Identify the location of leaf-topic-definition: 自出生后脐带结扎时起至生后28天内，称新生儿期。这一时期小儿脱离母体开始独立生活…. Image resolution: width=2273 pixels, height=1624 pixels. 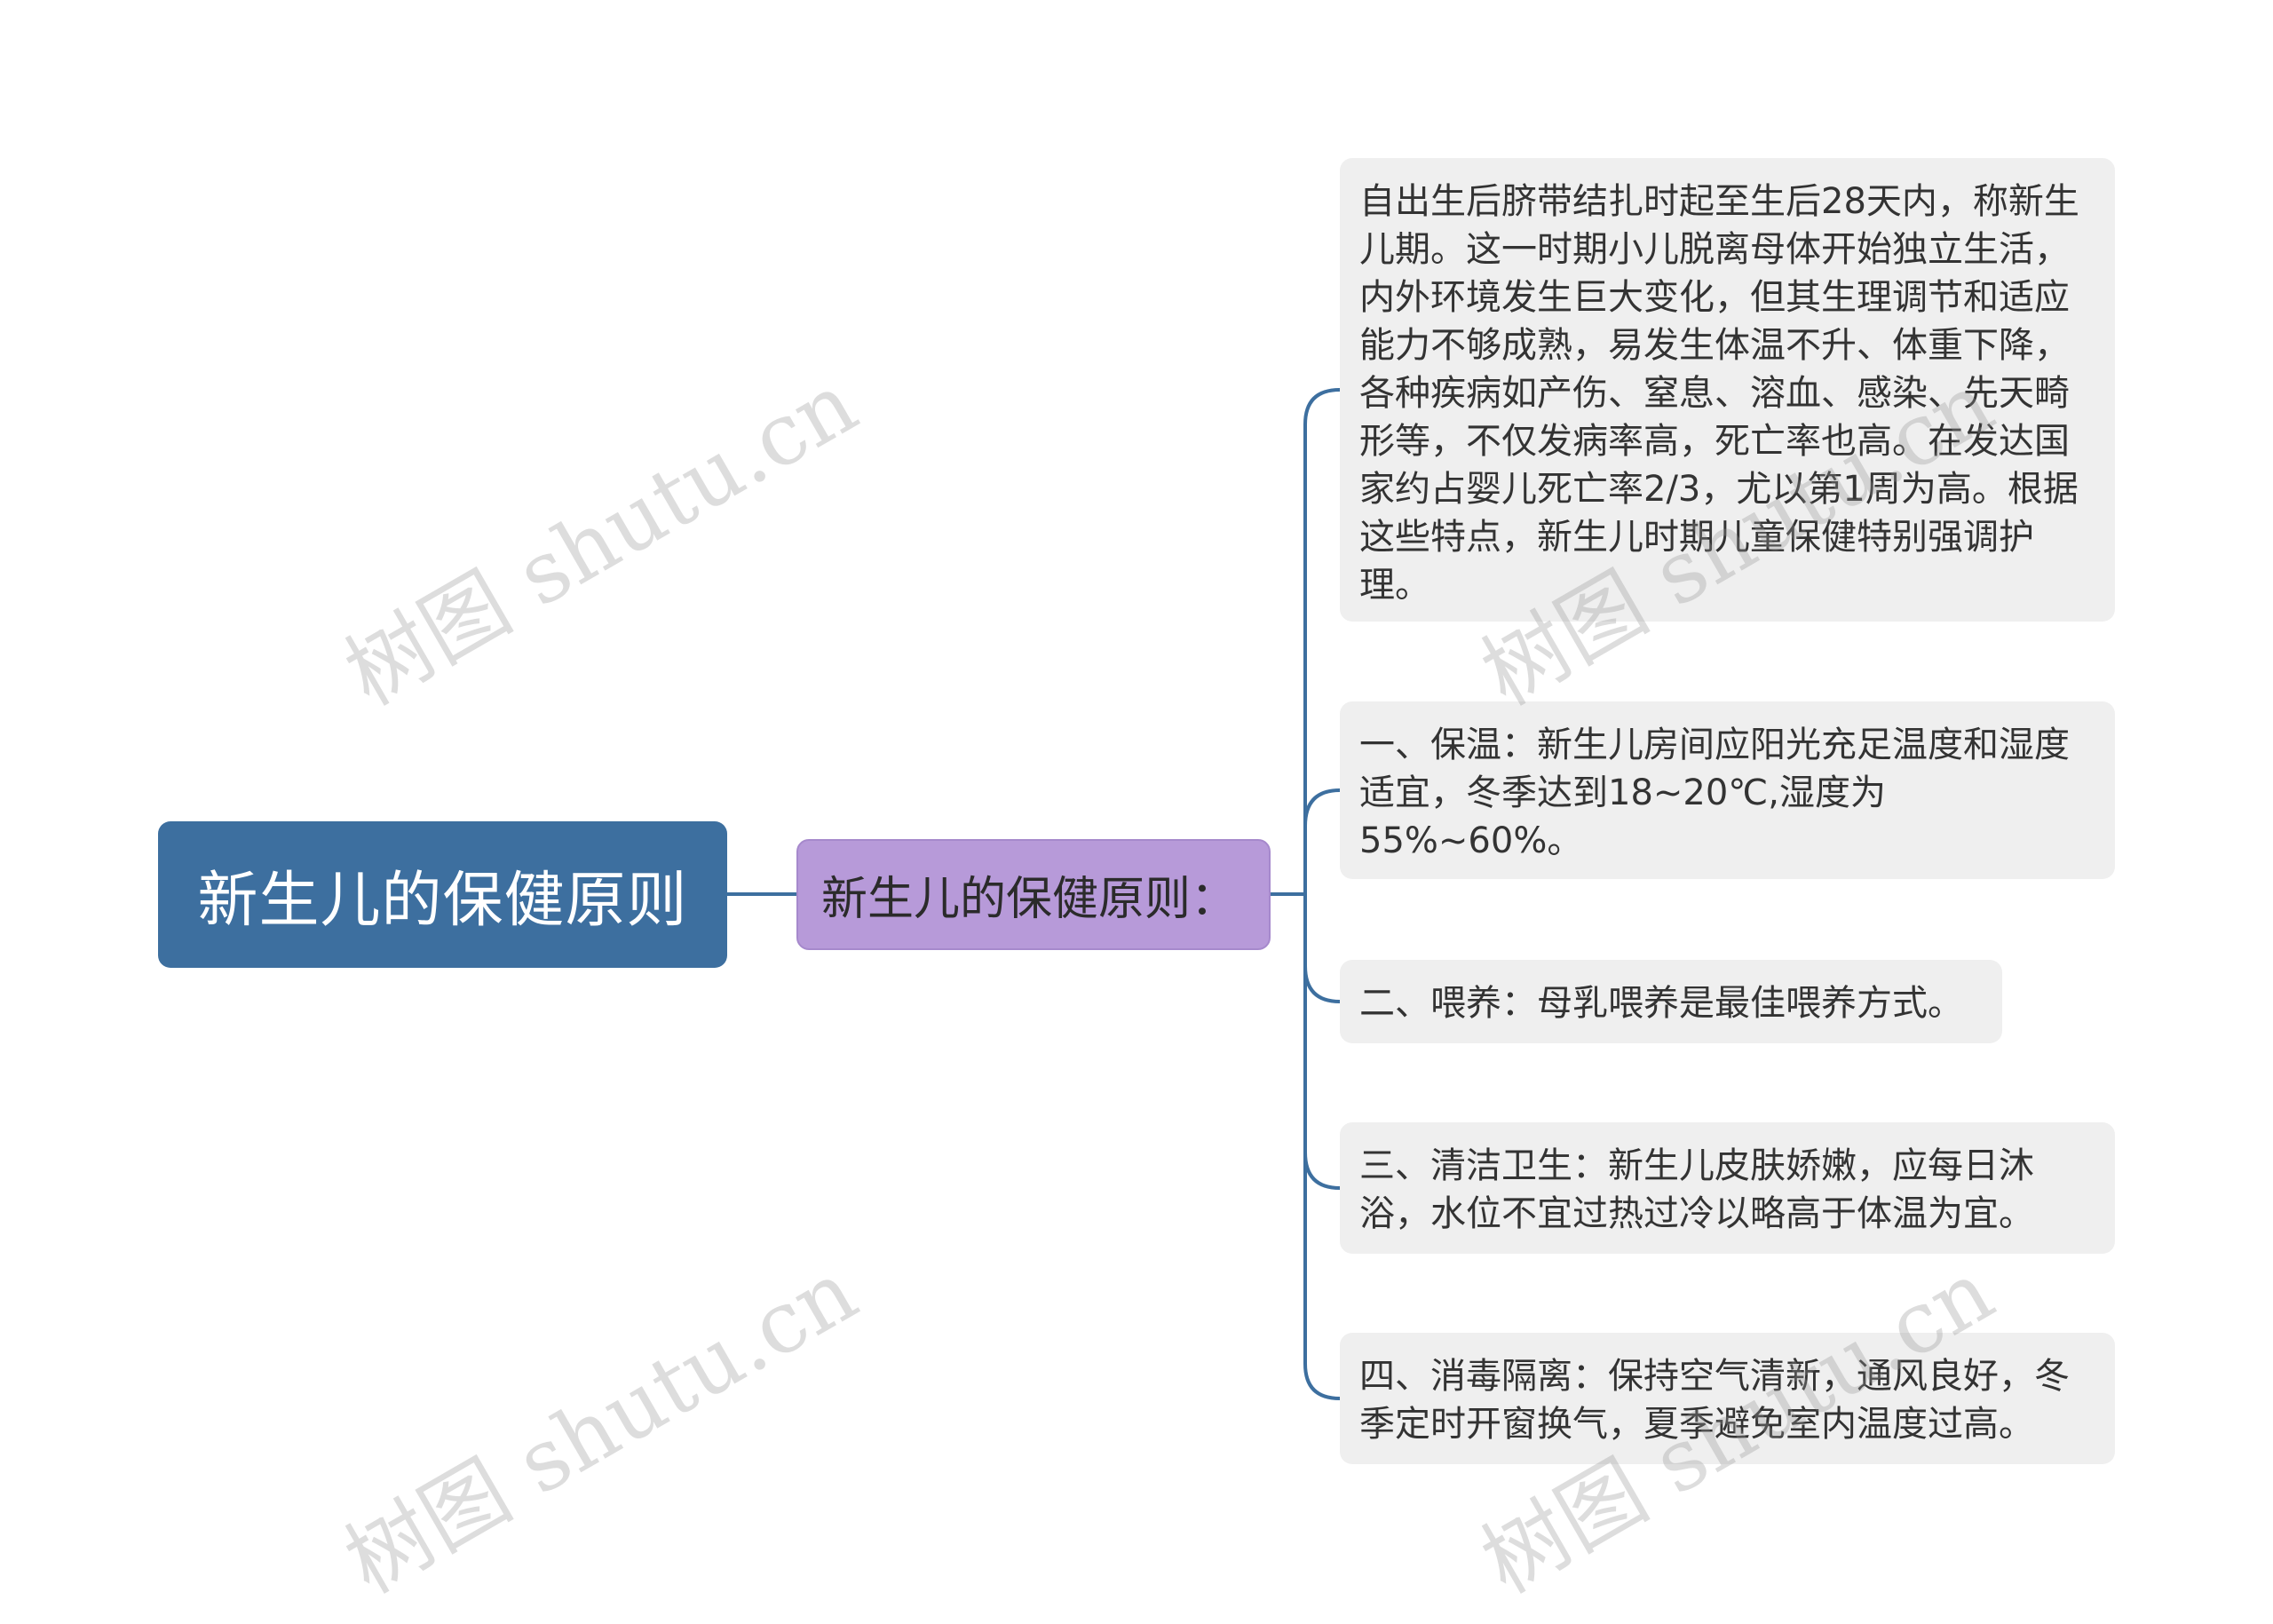
(1727, 390).